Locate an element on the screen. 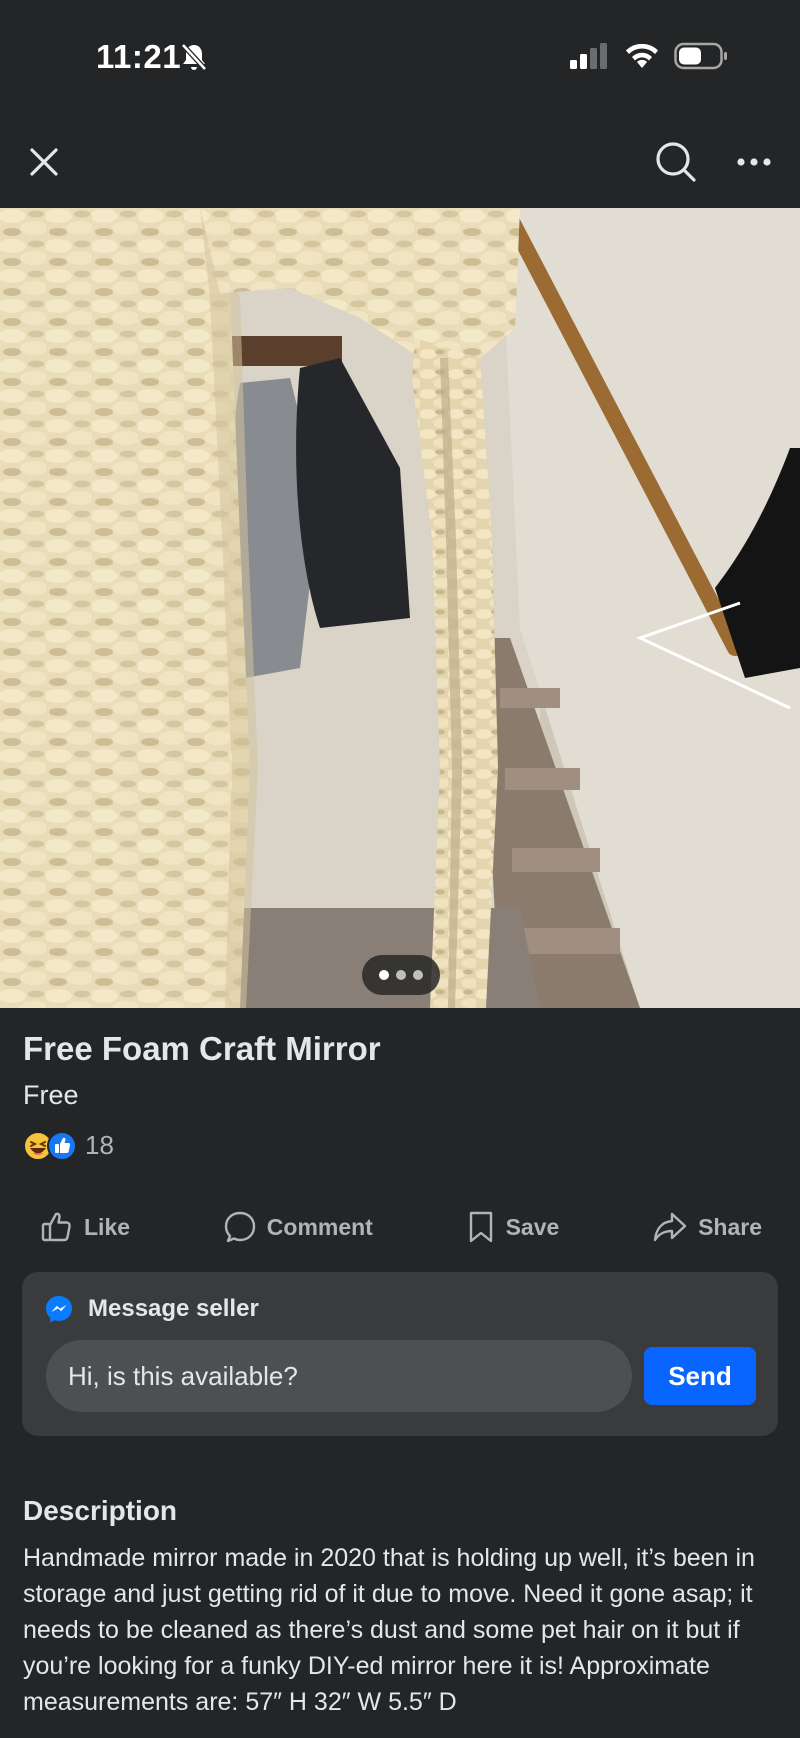  like-icon is located at coordinates (62, 1145).